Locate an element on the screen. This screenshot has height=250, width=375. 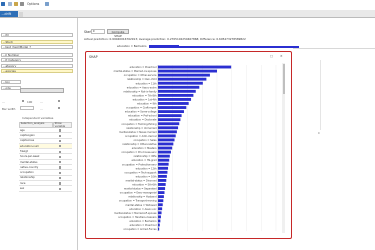
top-bar is located at coordinates (164, 46).